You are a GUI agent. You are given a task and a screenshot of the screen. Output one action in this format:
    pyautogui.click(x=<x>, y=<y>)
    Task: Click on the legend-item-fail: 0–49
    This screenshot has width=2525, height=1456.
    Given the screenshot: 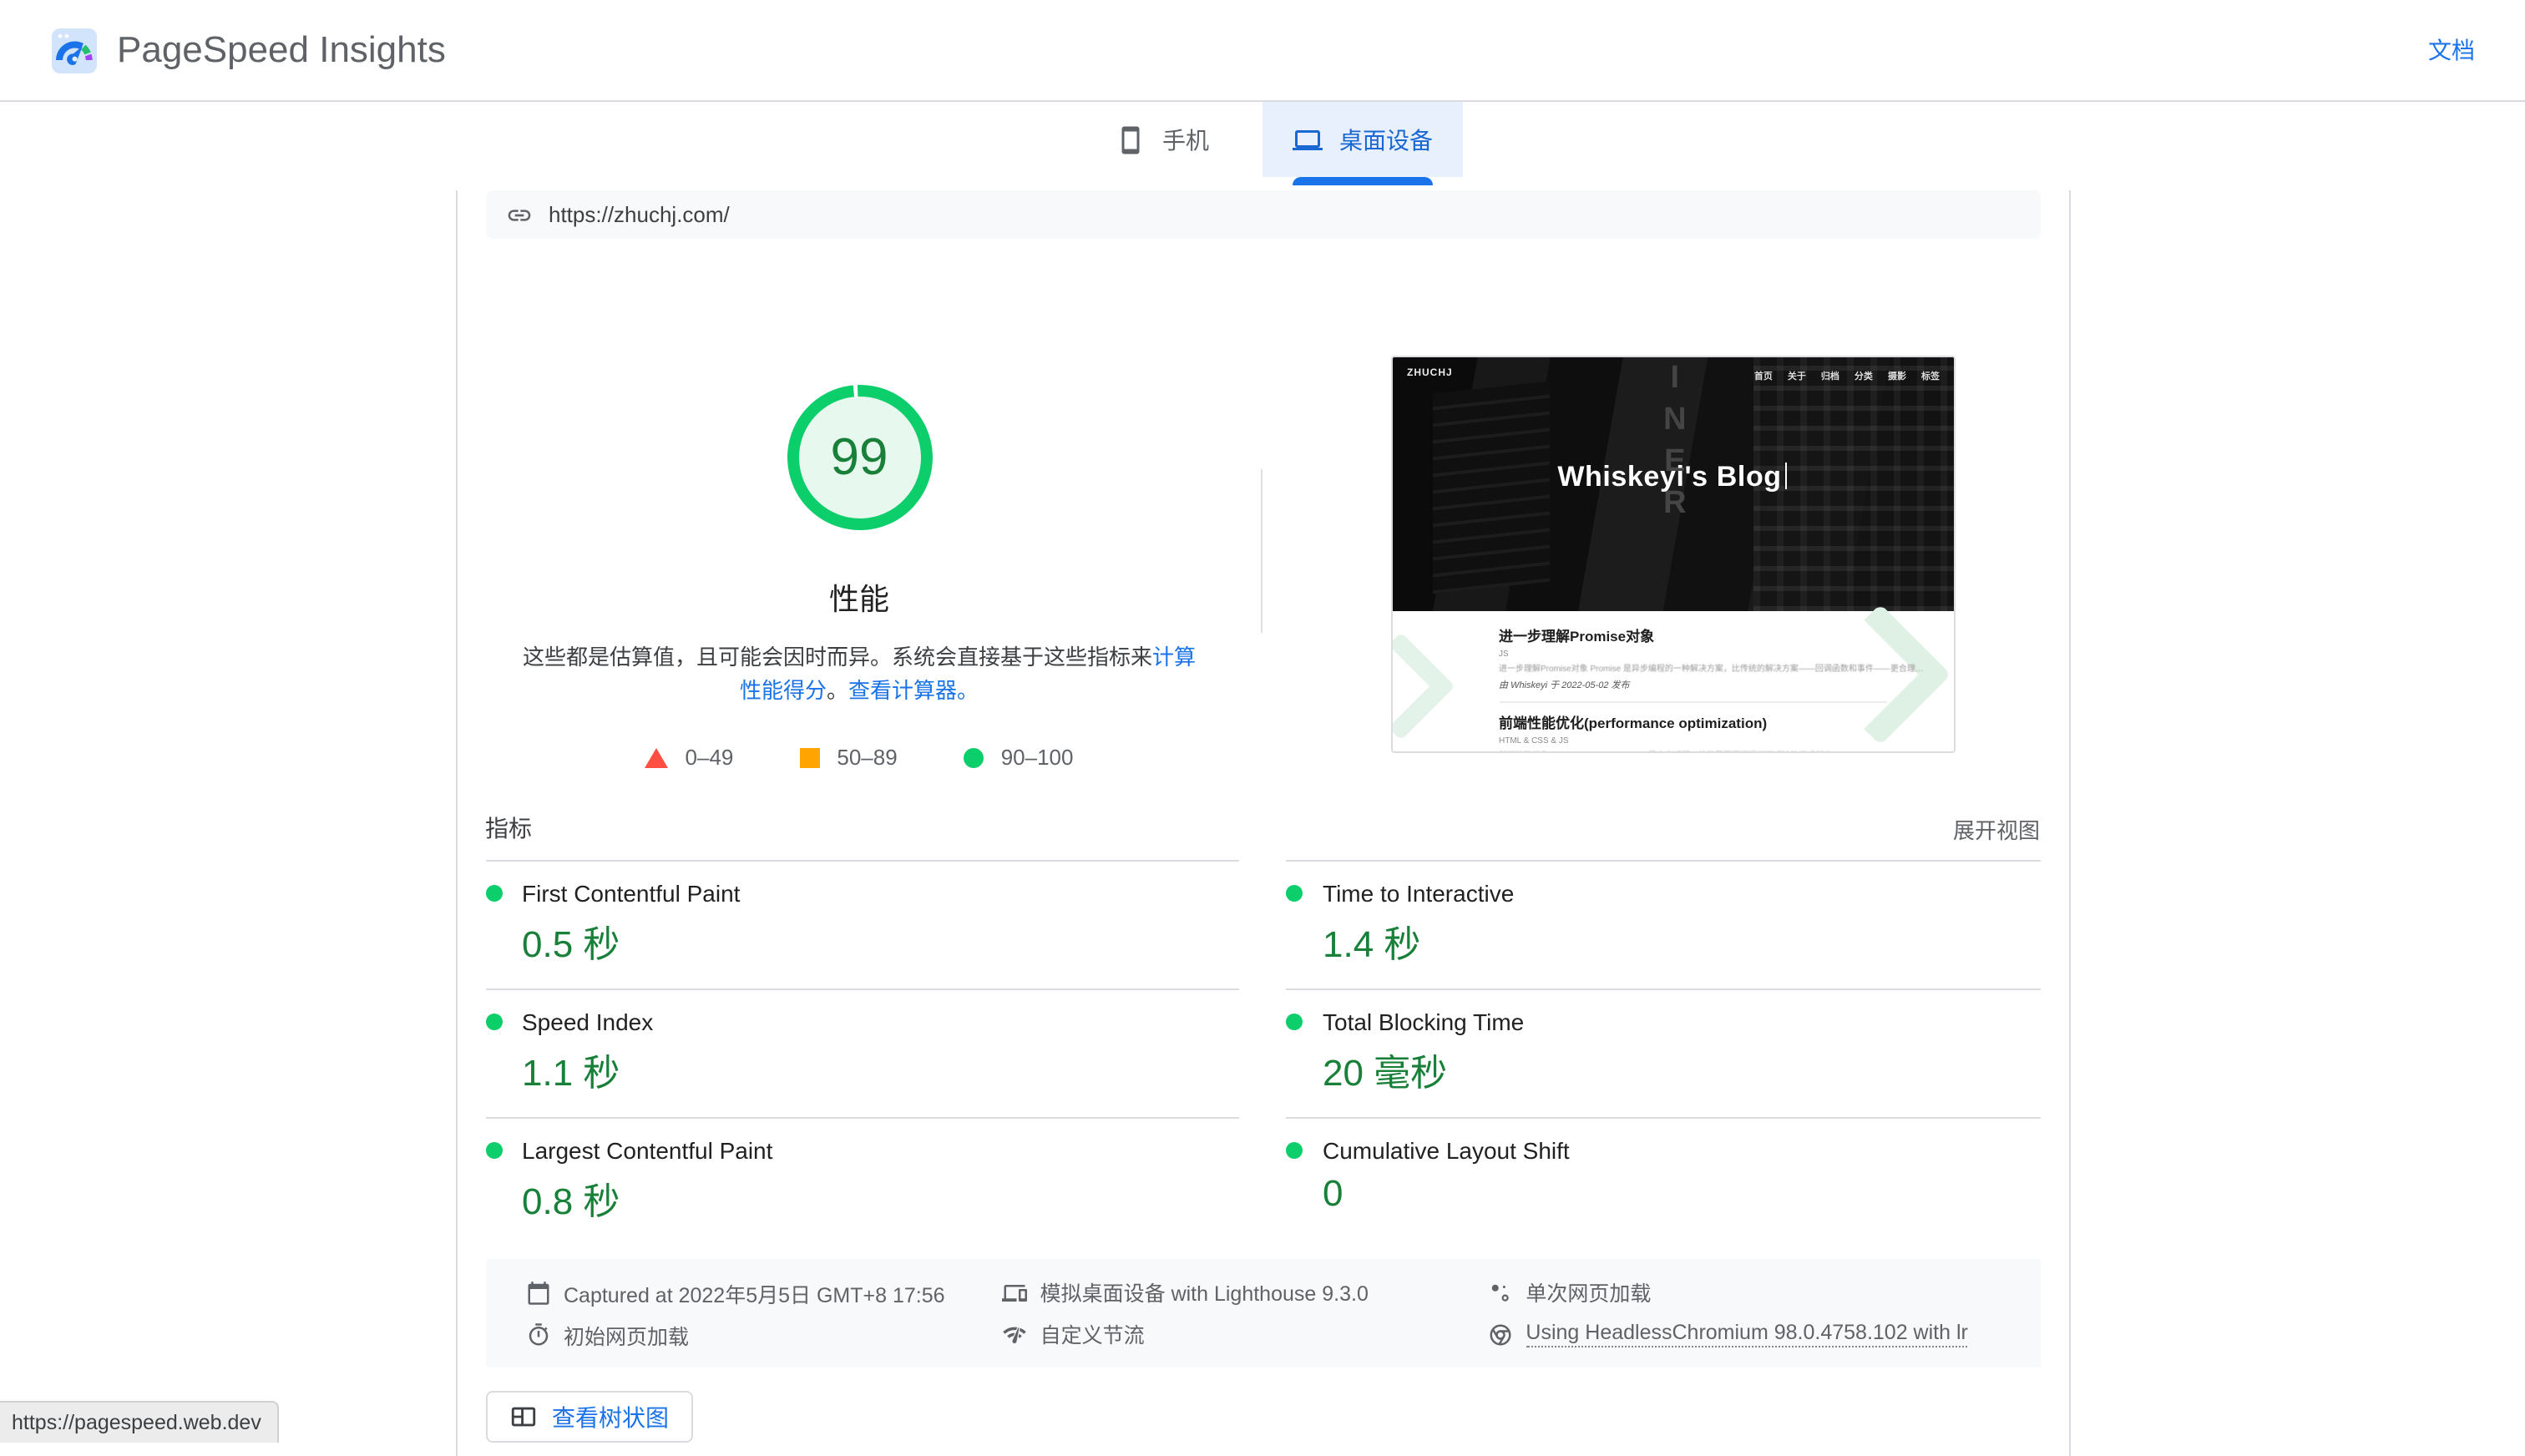 What is the action you would take?
    pyautogui.click(x=689, y=757)
    